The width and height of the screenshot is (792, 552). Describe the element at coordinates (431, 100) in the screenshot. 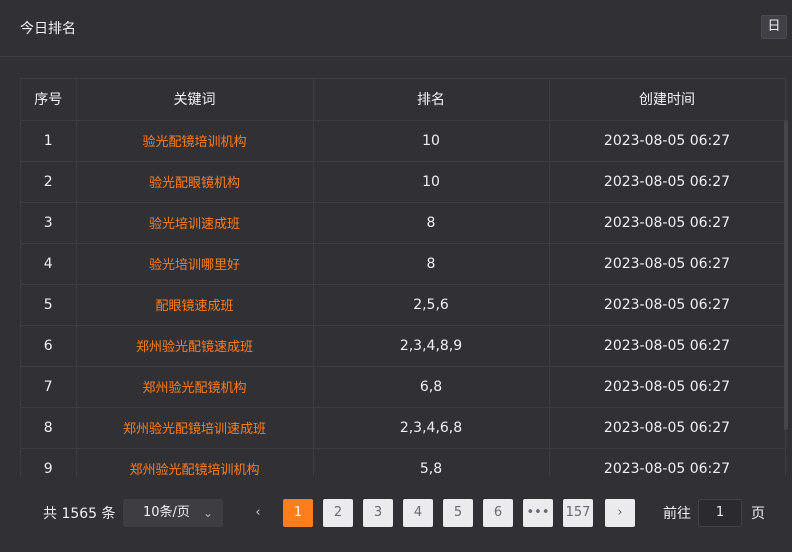

I see `column-header-rank: 排名` at that location.